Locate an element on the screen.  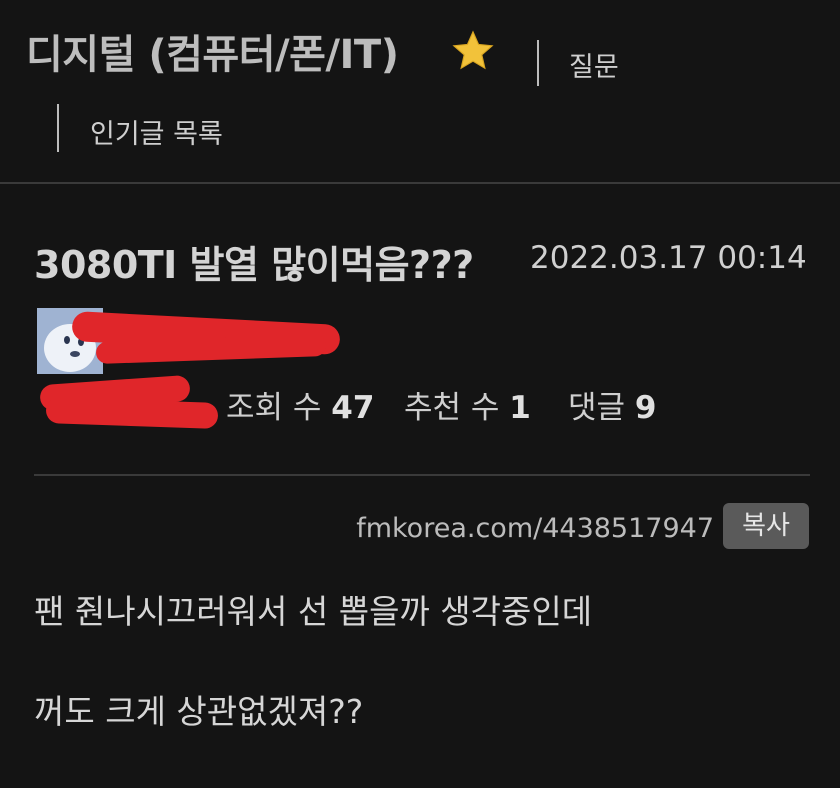
board-title: 디지털 (컴퓨터/폰/IT) is located at coordinates (212, 51).